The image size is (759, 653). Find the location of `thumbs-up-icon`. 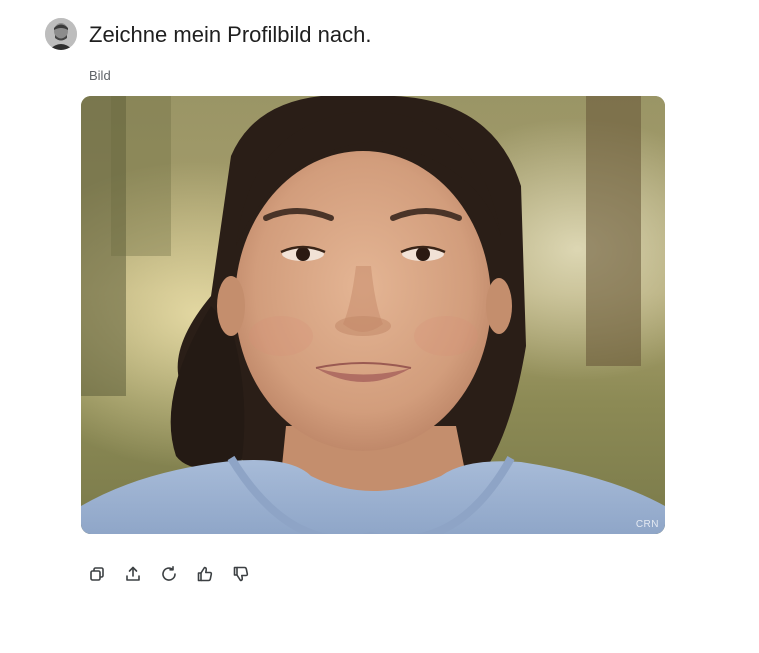

thumbs-up-icon is located at coordinates (205, 574).